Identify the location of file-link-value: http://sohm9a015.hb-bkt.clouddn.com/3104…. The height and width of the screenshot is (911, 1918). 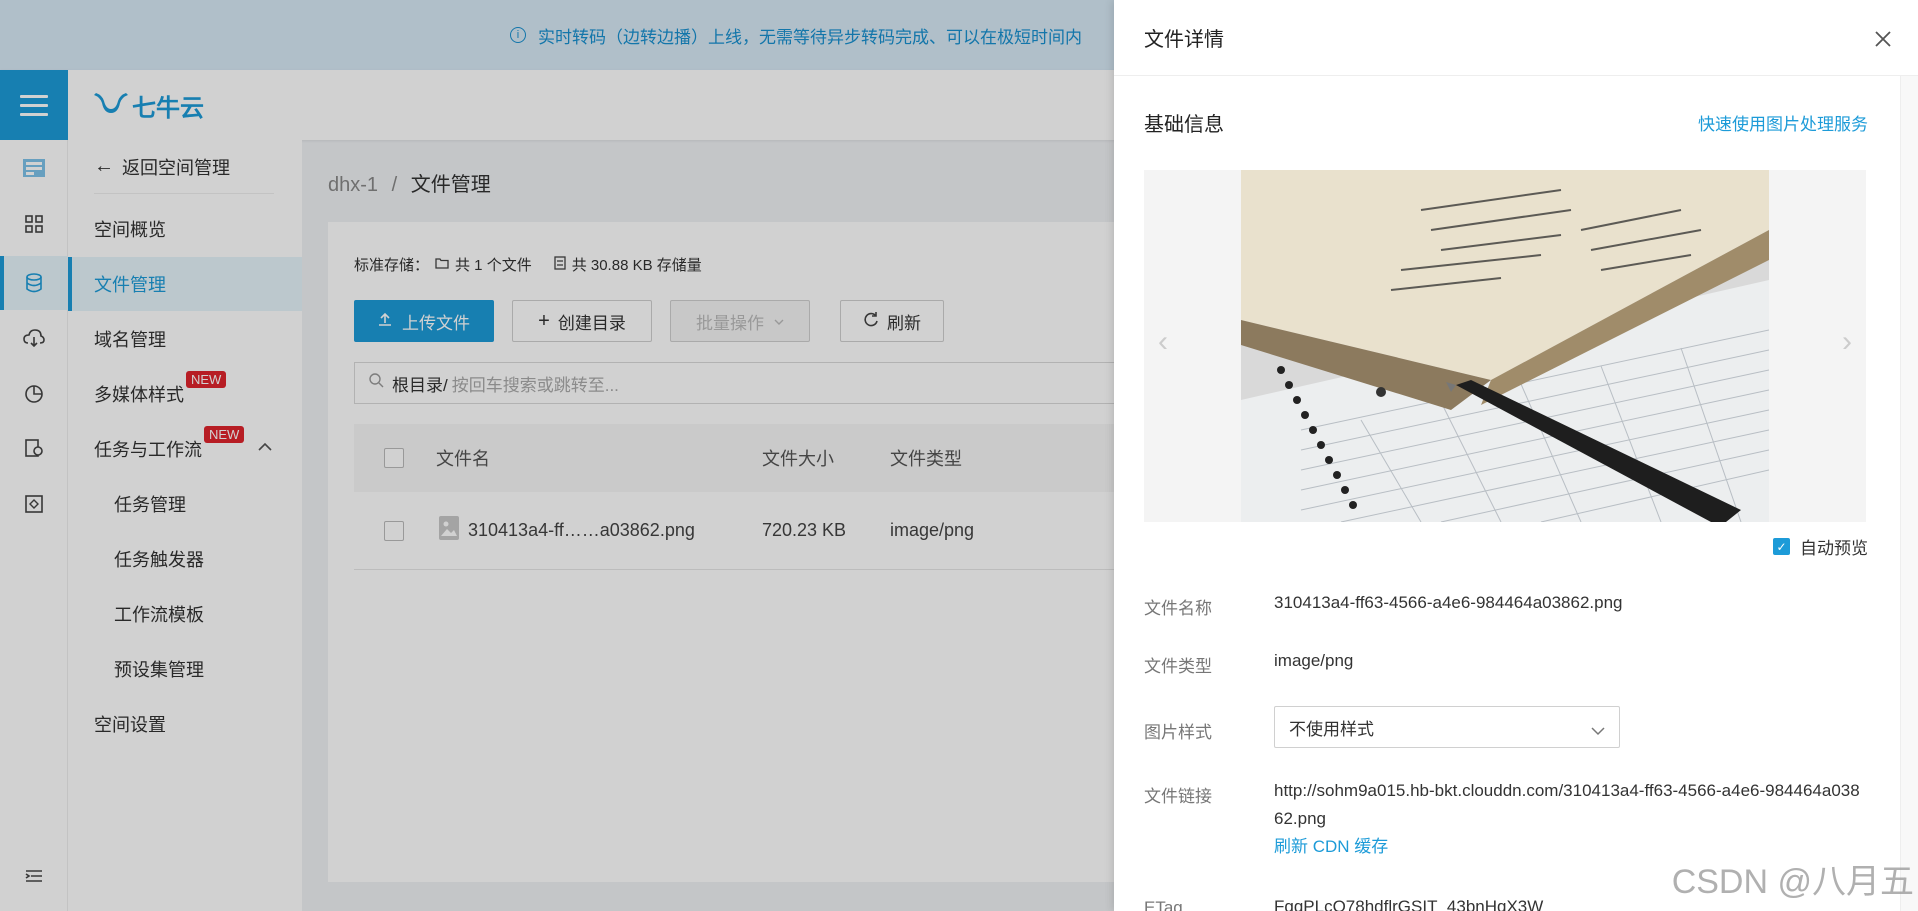
(1569, 805).